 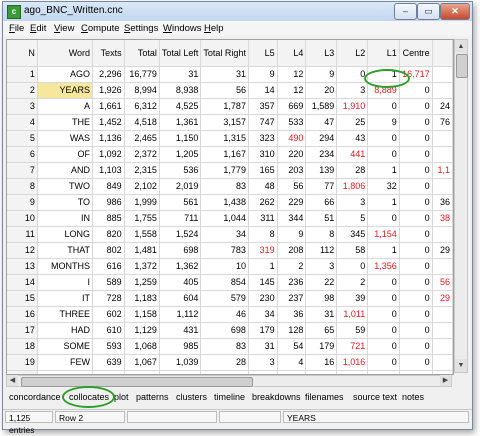 I want to click on table-cell: 311, so click(x=263, y=218).